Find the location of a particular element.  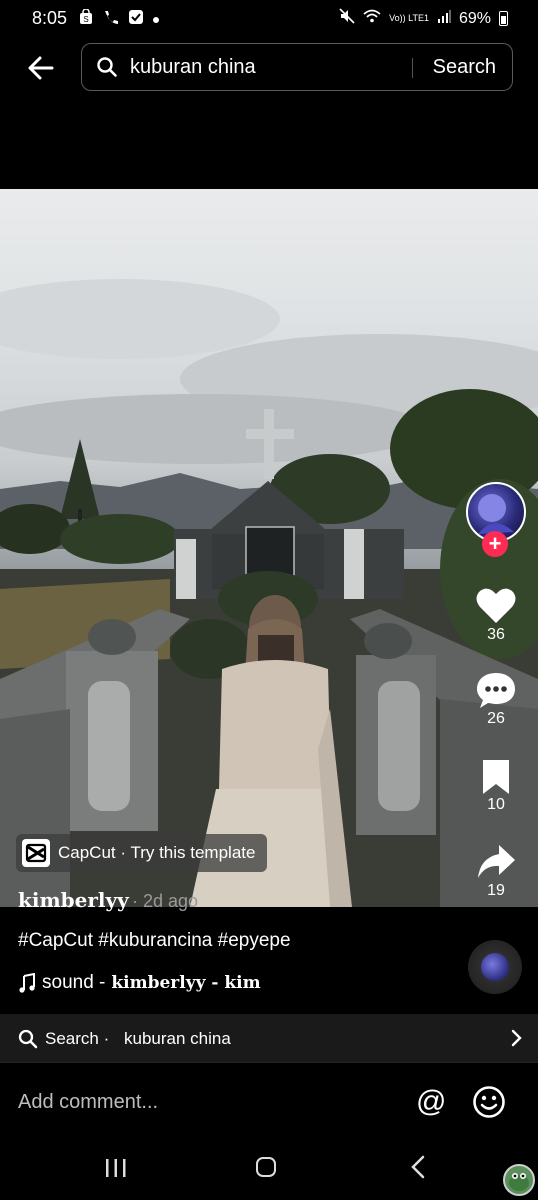

assistant-bubble is located at coordinates (519, 1180).